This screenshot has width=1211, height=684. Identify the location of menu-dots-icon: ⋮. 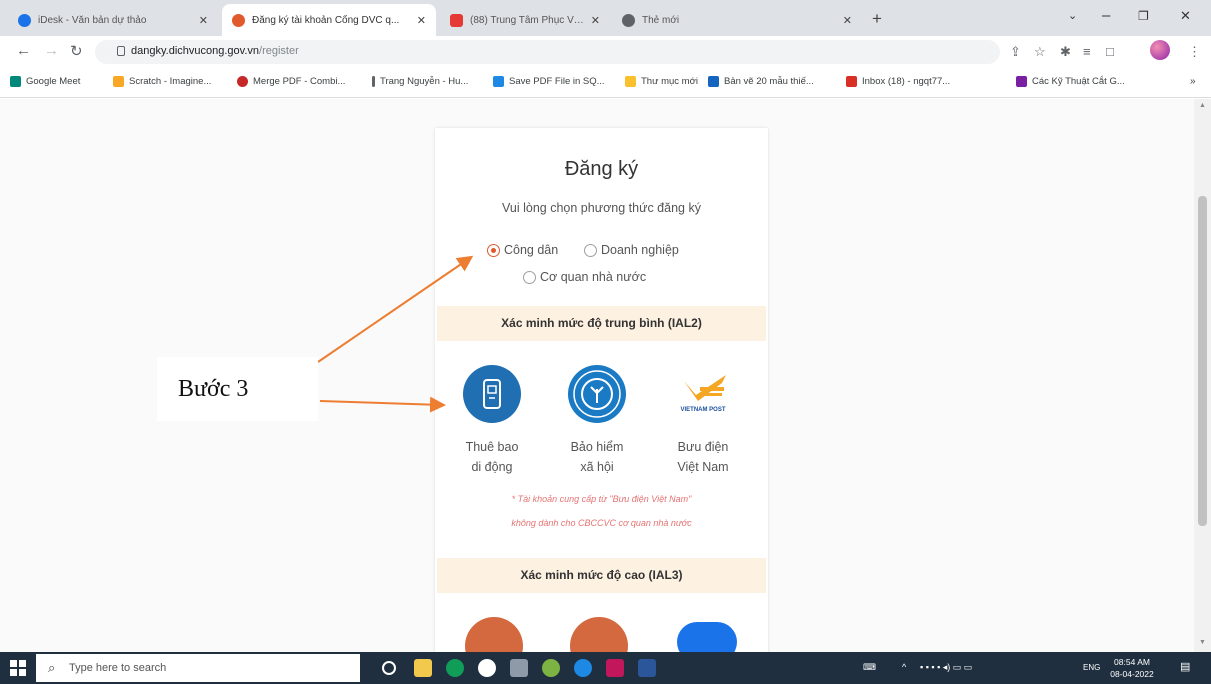
(1194, 52).